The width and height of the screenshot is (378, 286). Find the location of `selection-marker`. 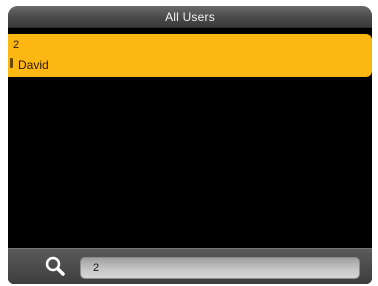

selection-marker is located at coordinates (11, 63).